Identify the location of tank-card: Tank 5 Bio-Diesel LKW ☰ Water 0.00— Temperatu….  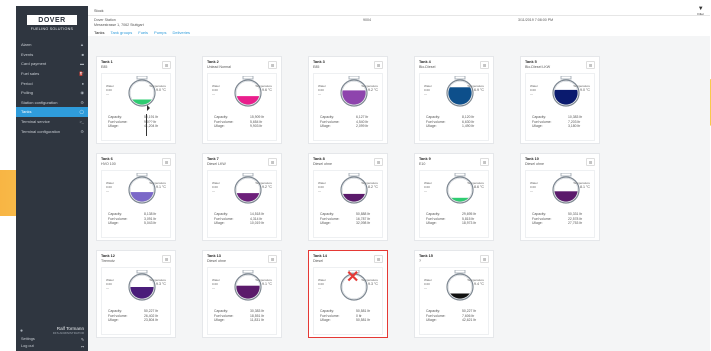
(560, 100).